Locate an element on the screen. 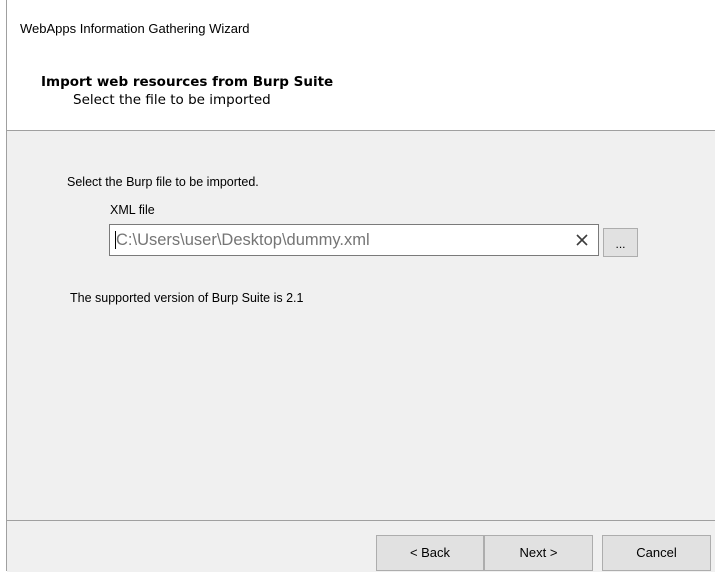 This screenshot has height=572, width=715. back-button: < Back is located at coordinates (430, 553).